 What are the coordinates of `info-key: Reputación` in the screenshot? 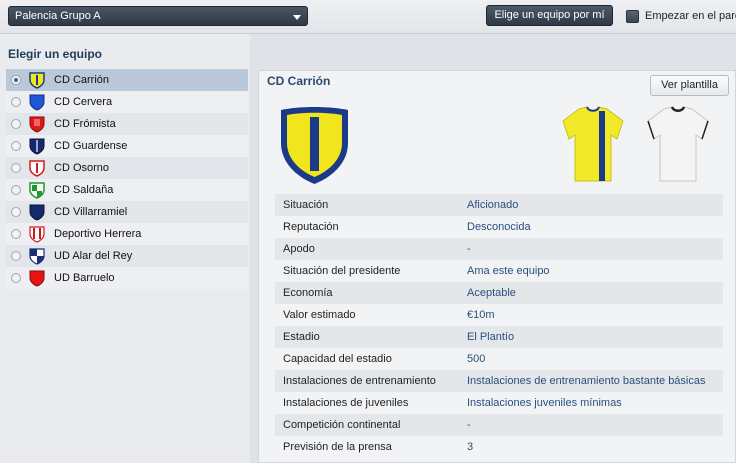 It's located at (311, 227).